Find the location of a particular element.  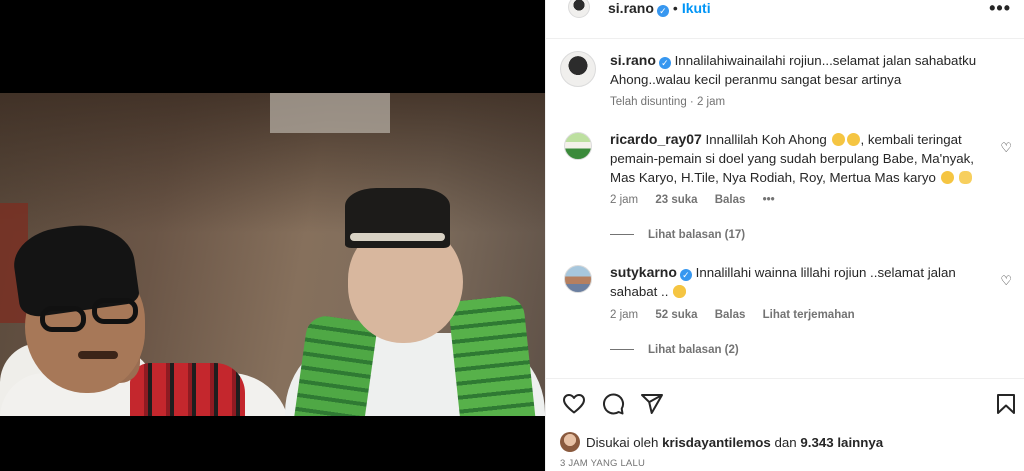

view-replies-button: Lihat balasan (17) is located at coordinates (677, 235).